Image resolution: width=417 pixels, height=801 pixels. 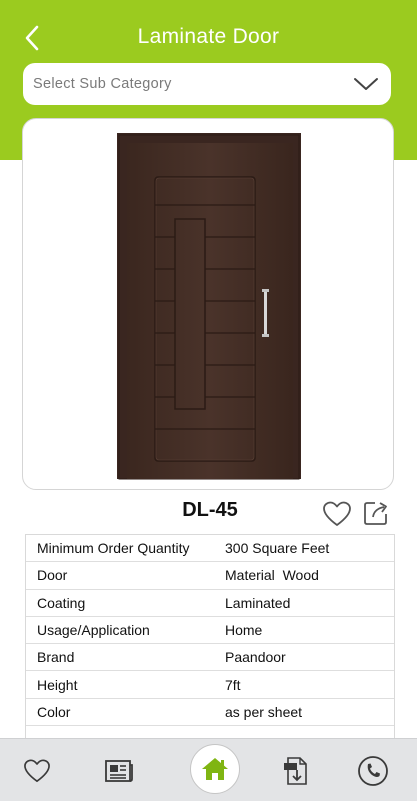 I want to click on product-code: DL-45, so click(x=210, y=510).